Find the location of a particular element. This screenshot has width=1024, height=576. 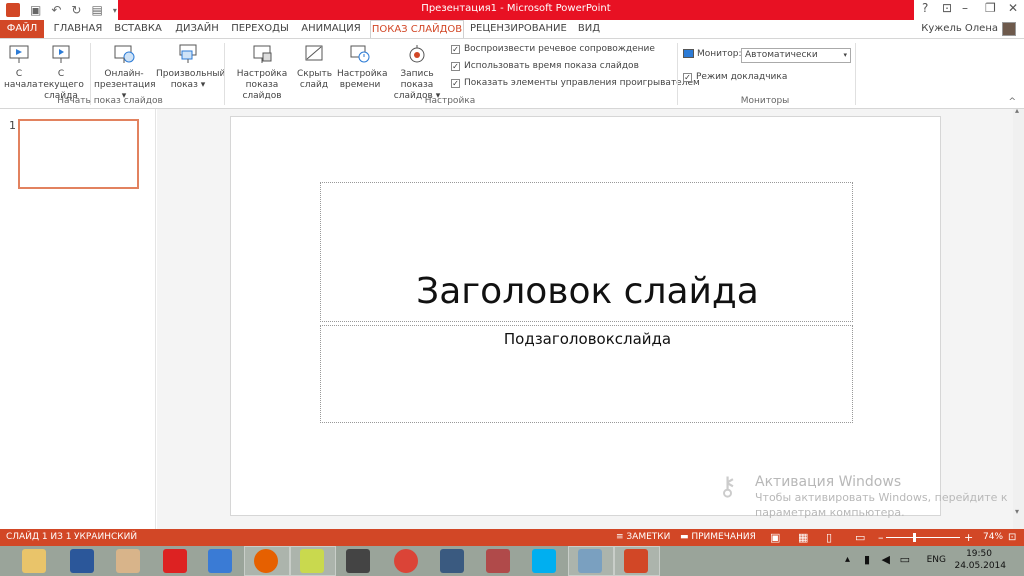

group-label-monitors: Мониторы is located at coordinates (765, 101).